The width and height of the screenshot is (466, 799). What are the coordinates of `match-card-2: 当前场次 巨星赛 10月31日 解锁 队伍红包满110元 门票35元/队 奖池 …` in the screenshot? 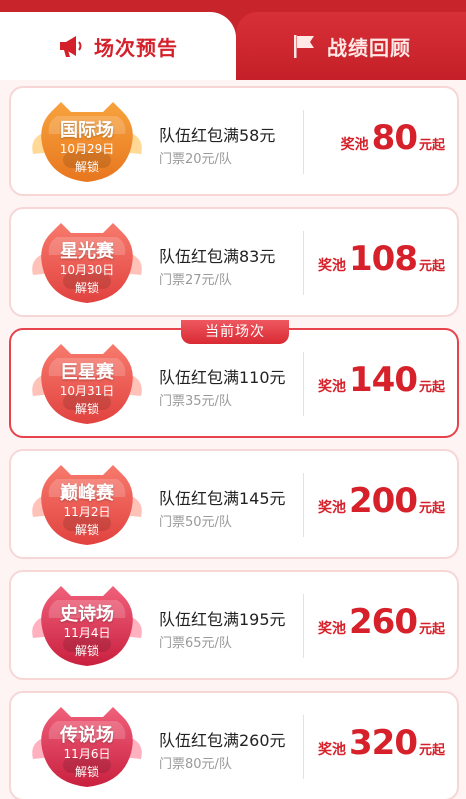 It's located at (234, 379).